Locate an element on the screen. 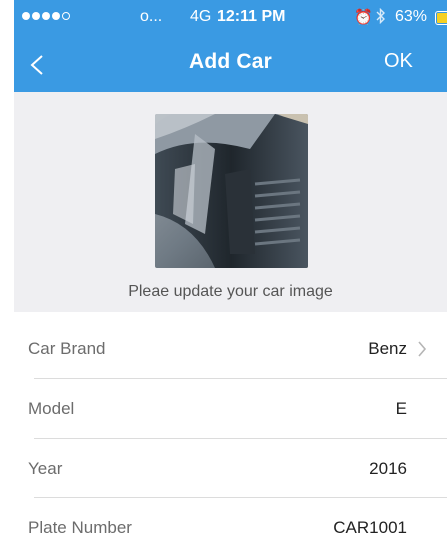  alarm-icon: ⏰ is located at coordinates (363, 17).